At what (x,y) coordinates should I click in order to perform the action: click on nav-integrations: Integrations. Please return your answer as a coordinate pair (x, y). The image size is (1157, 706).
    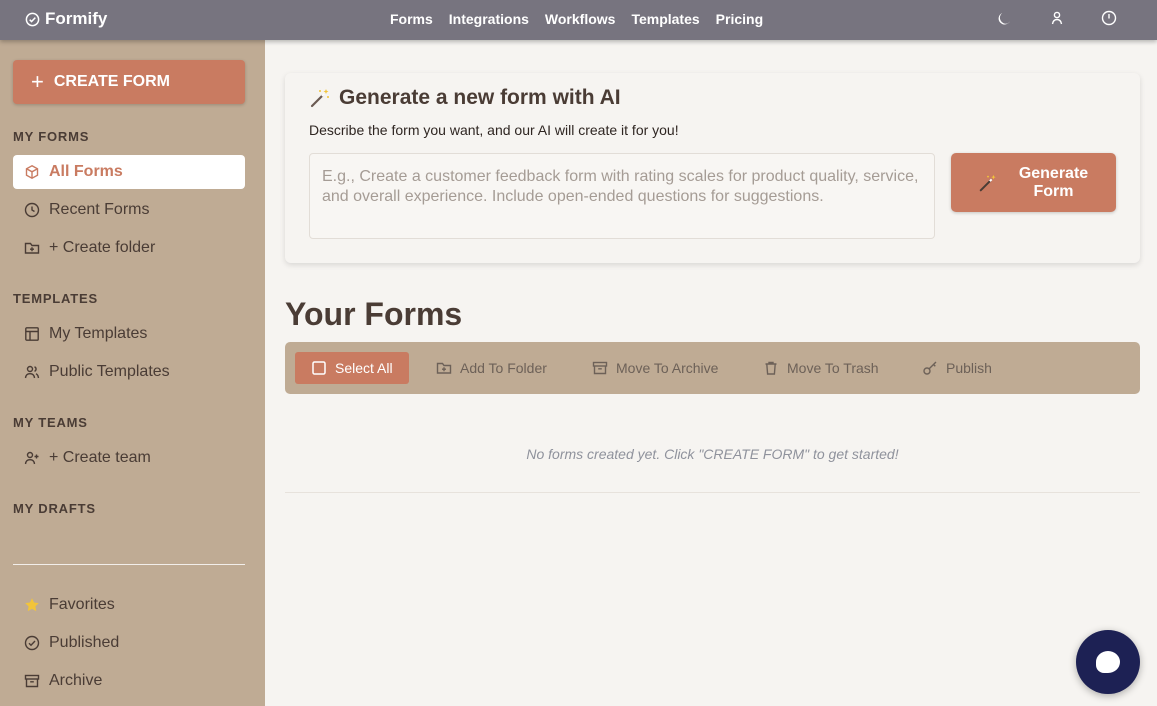
    Looking at the image, I should click on (489, 19).